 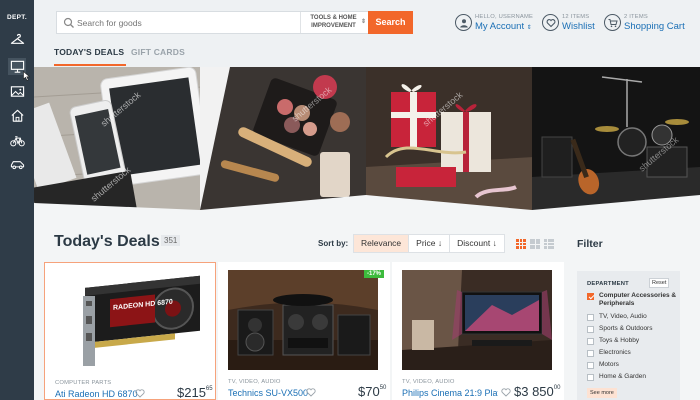 What do you see at coordinates (623, 316) in the screenshot?
I see `filter-option-label: TV, Video, Audio` at bounding box center [623, 316].